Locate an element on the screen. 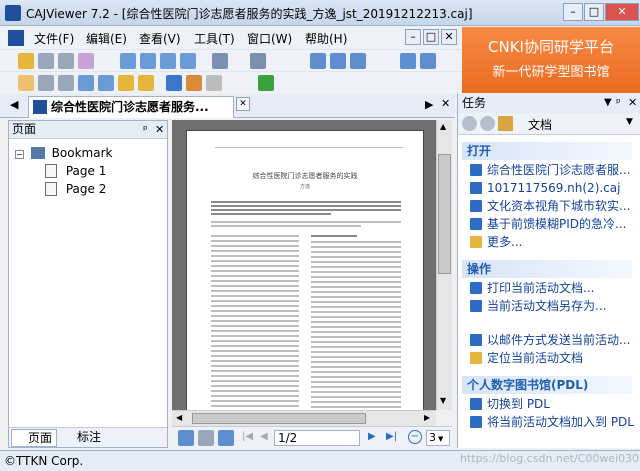  facing-page-icon is located at coordinates (168, 61).